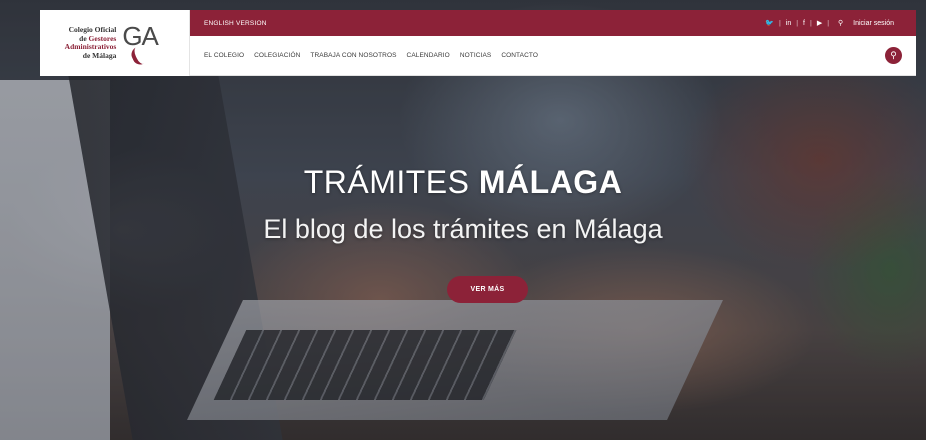 Image resolution: width=926 pixels, height=440 pixels. What do you see at coordinates (819, 23) in the screenshot?
I see `youtube-icon: ▶` at bounding box center [819, 23].